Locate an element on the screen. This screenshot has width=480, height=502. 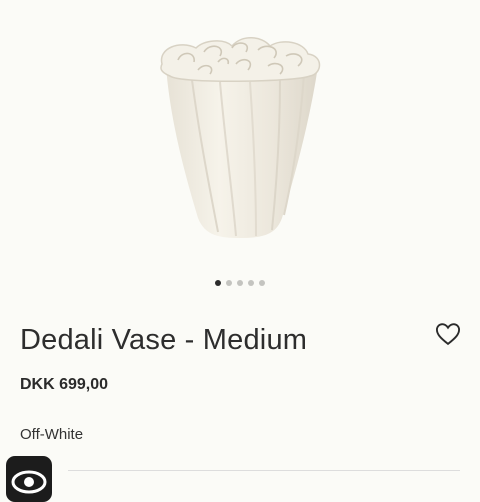
heart-outline-icon is located at coordinates (448, 334).